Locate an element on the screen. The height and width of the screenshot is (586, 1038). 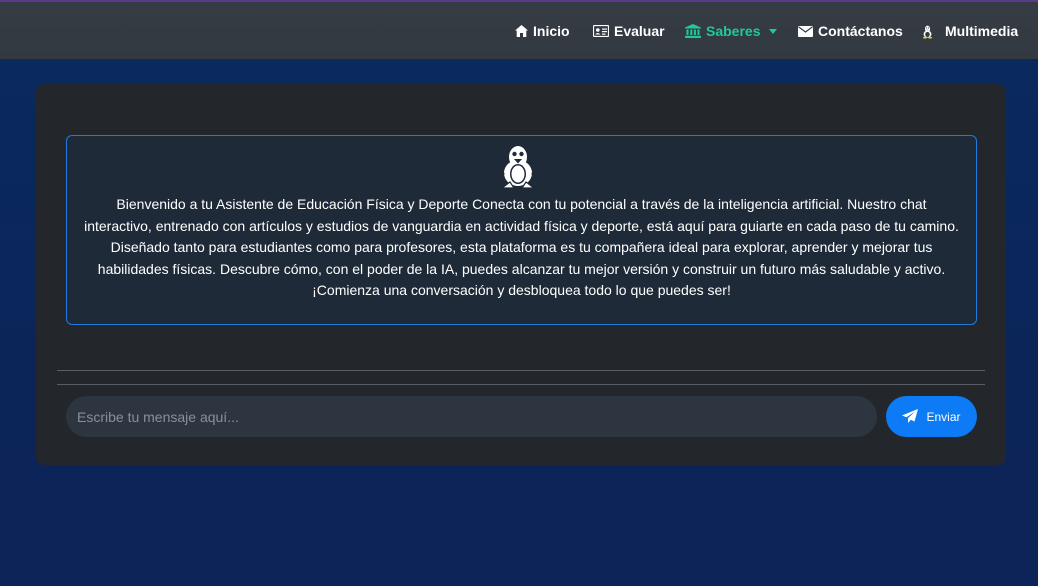
nav-item-contactanos: Contáctanos is located at coordinates (850, 31).